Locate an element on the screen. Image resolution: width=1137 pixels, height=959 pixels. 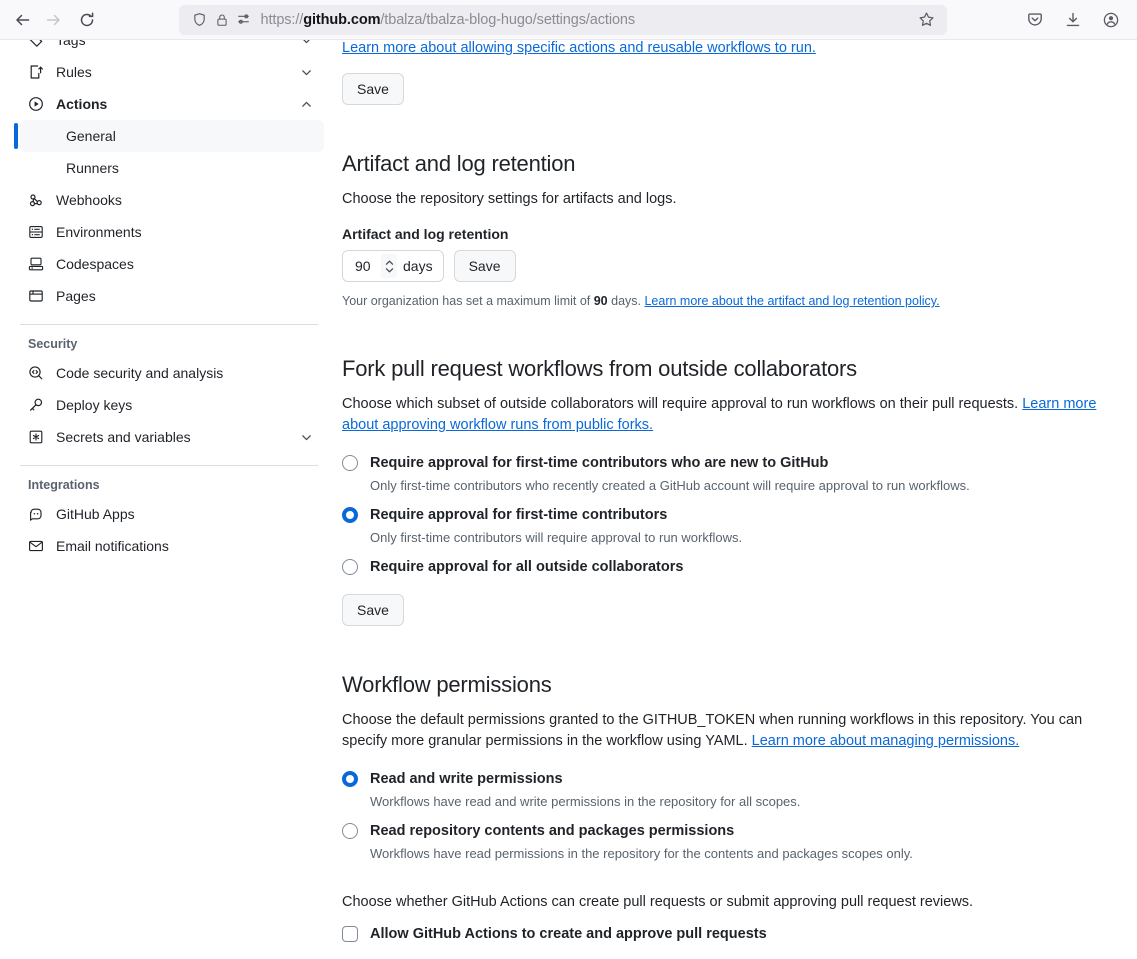
sidebar-item-github-apps: GitHub Apps is located at coordinates (169, 514).